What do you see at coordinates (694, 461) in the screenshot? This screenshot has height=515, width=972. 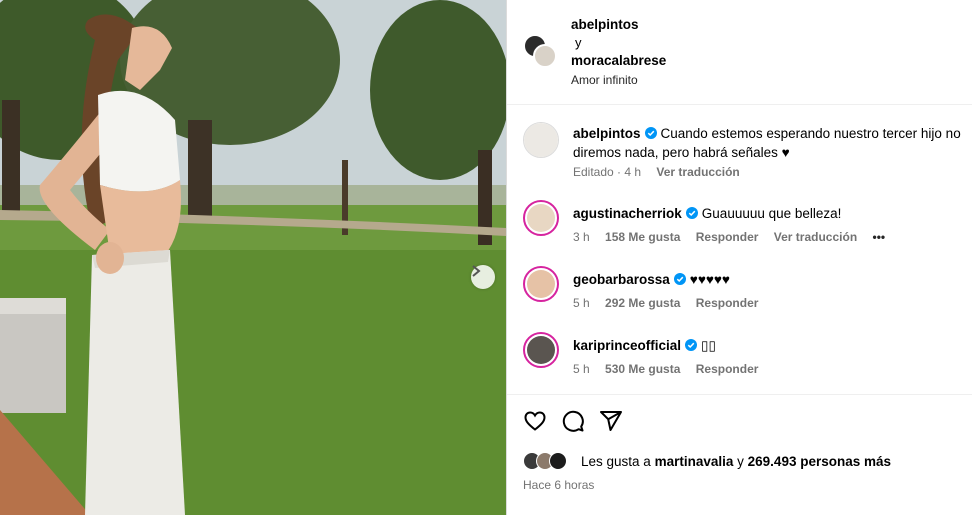 I see `likes-user: martinavalia` at bounding box center [694, 461].